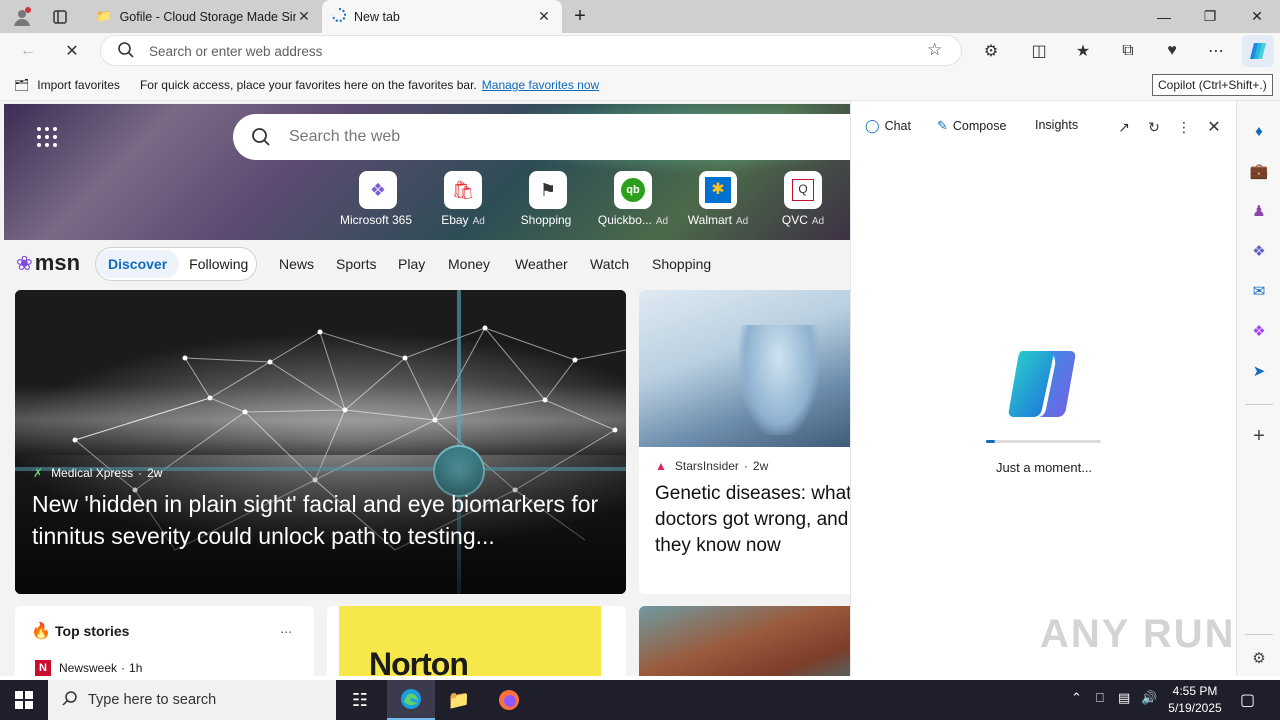 Image resolution: width=1280 pixels, height=720 pixels. What do you see at coordinates (760, 466) in the screenshot?
I see `article-age: 2w` at bounding box center [760, 466].